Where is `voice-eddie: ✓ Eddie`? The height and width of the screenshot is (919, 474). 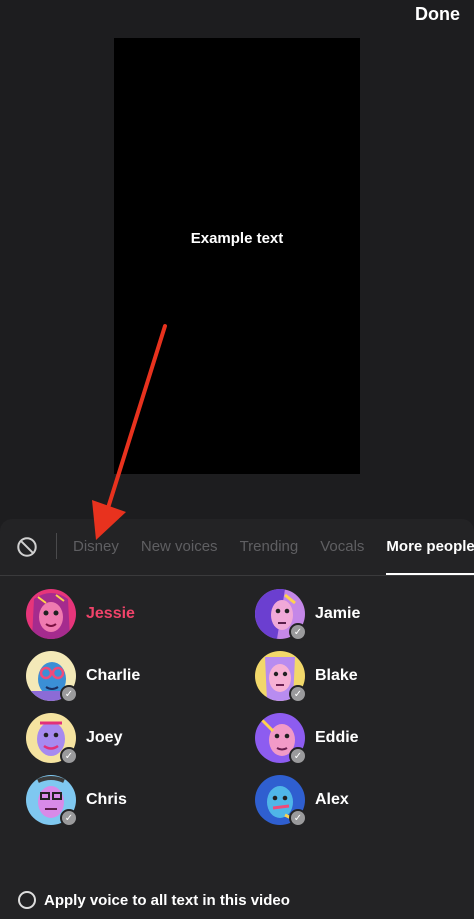 voice-eddie: ✓ Eddie is located at coordinates (307, 739).